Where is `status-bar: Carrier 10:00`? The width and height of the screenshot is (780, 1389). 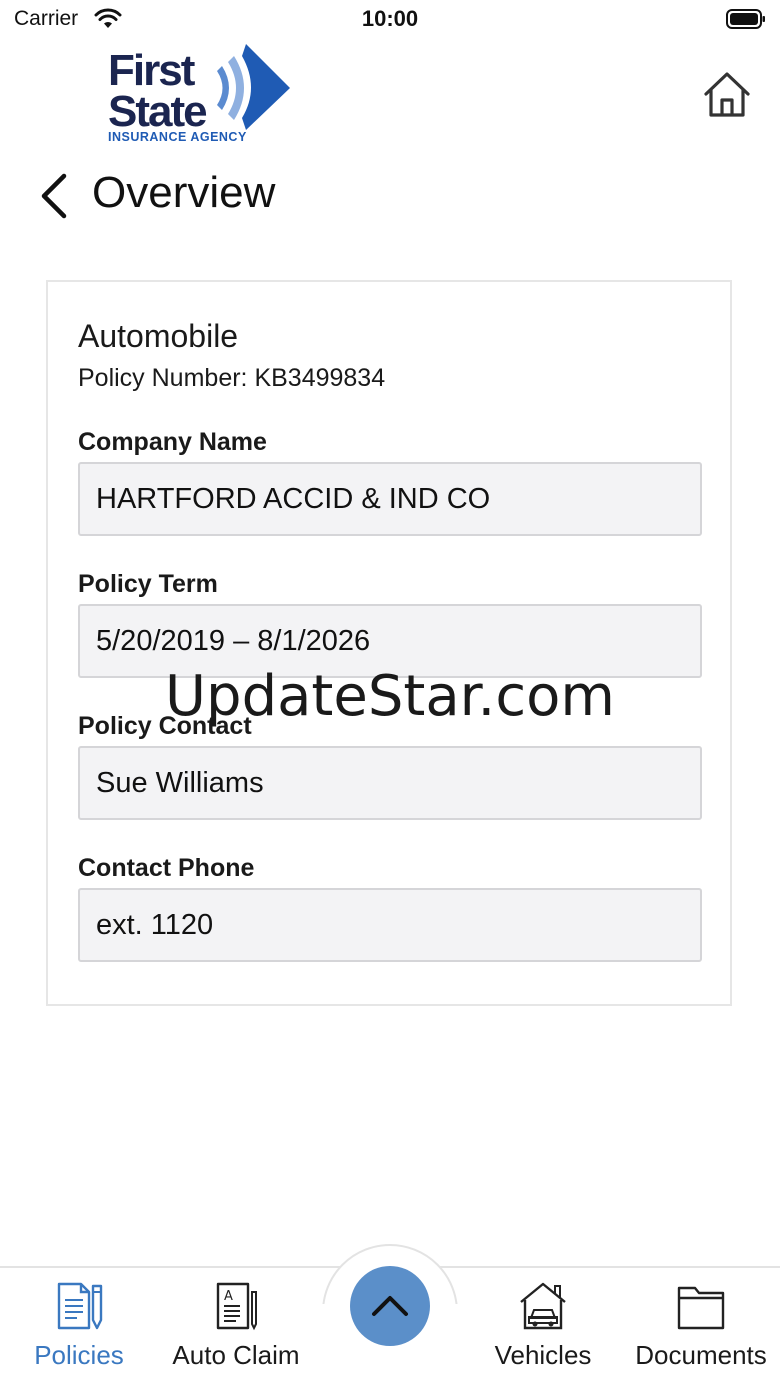
status-bar: Carrier 10:00 is located at coordinates (390, 20).